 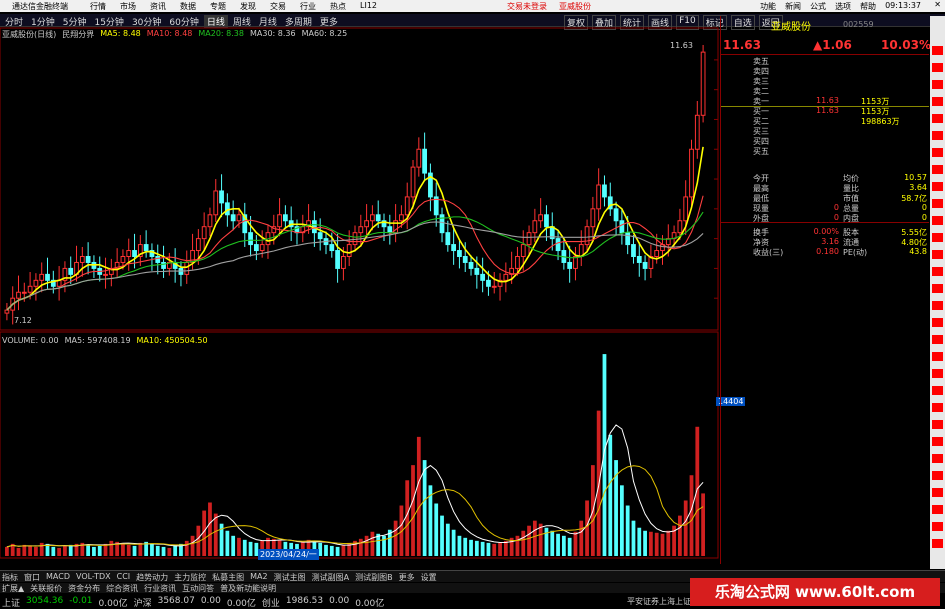 I want to click on indicator-tab: VOL-TDX, so click(x=93, y=577).